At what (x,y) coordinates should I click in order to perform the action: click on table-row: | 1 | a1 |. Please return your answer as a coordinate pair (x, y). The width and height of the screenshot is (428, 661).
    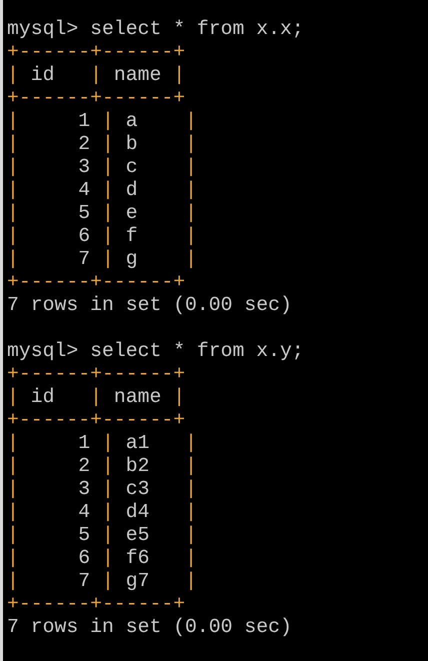
    Looking at the image, I should click on (102, 443).